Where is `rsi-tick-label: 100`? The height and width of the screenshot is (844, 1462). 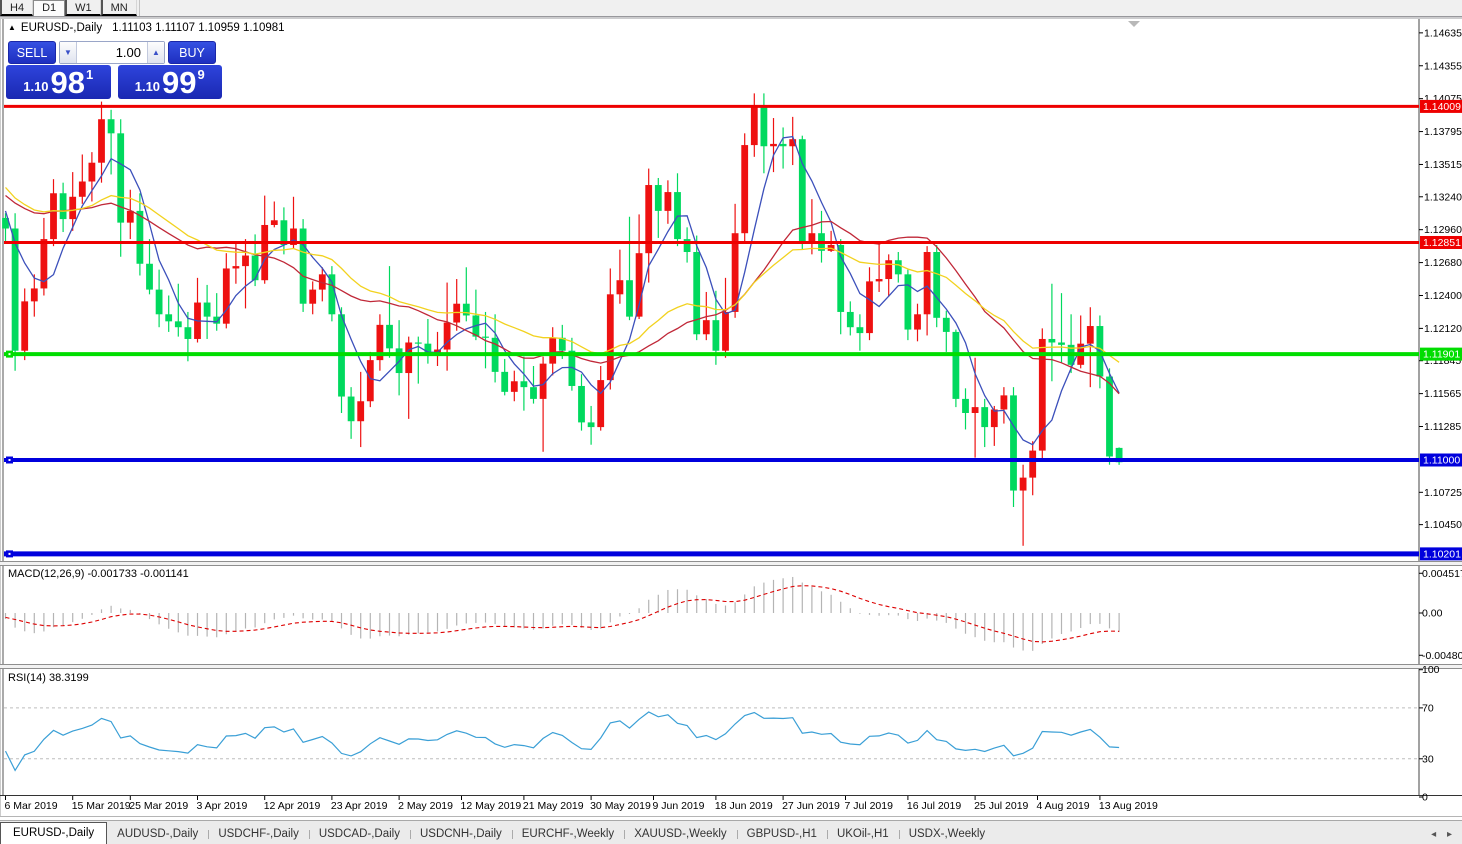
rsi-tick-label: 100 is located at coordinates (1431, 670).